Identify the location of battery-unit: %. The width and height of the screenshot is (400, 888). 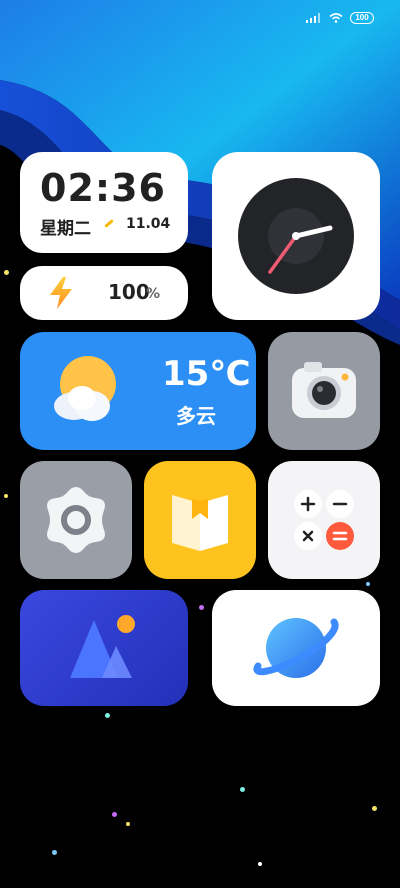
(153, 294).